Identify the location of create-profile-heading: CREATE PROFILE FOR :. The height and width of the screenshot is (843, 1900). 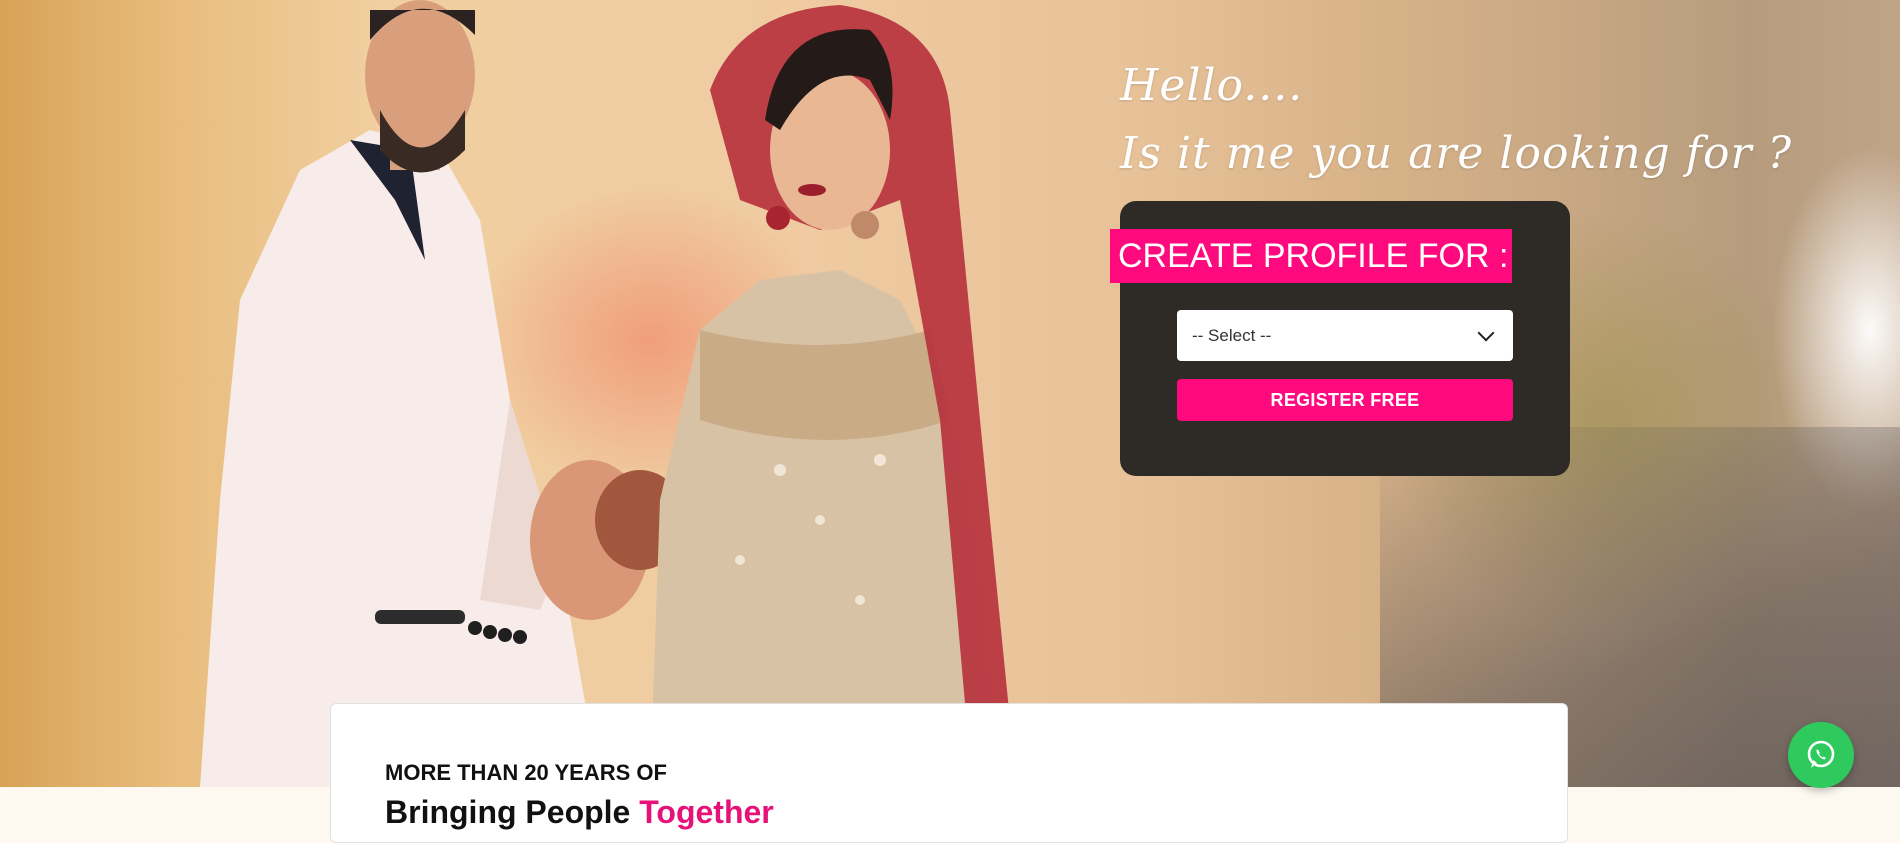
(1311, 256).